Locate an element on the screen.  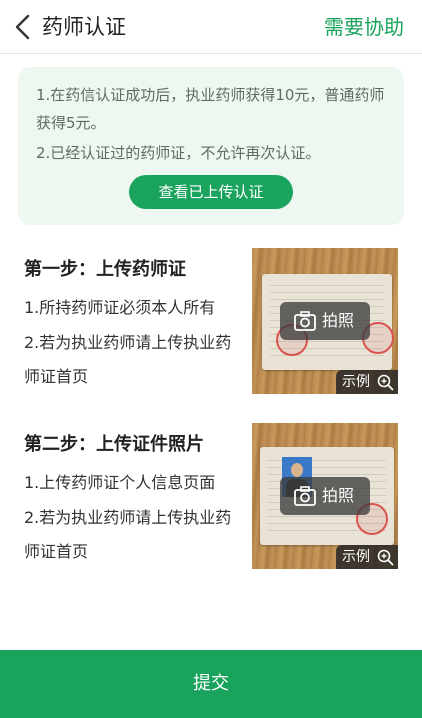
step-1-shoot-button: 拍照 is located at coordinates (325, 321).